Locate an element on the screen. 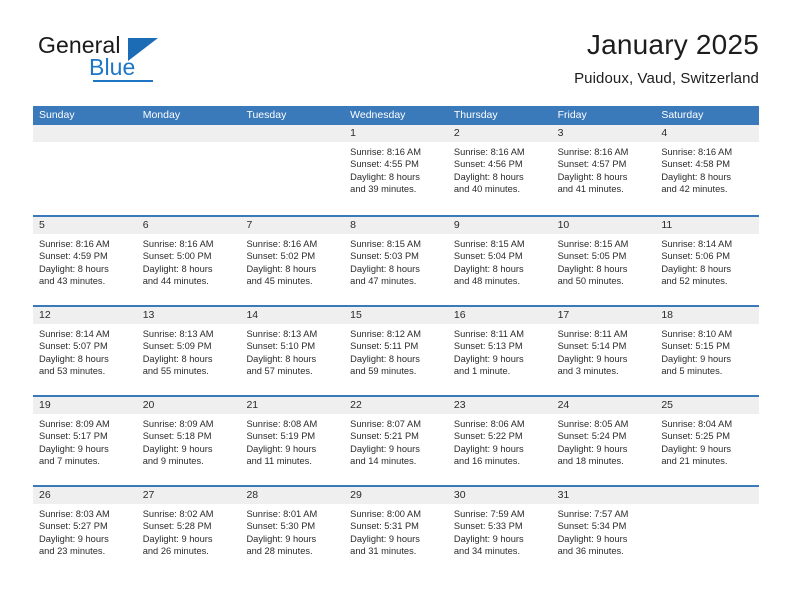 This screenshot has width=792, height=612. day-detail-line: Sunset: 5:33 PM is located at coordinates (488, 526).